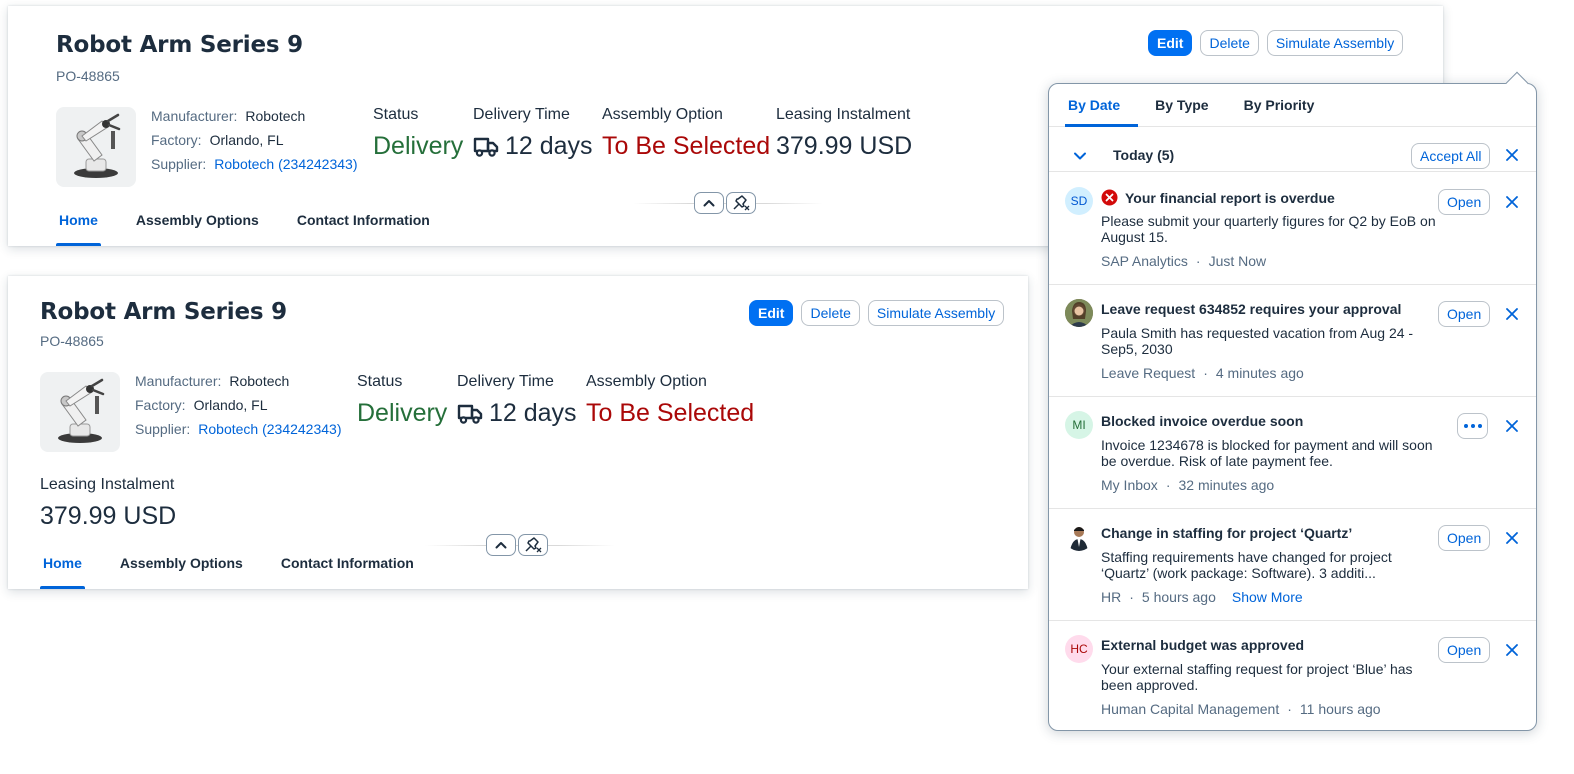  Describe the element at coordinates (1190, 709) in the screenshot. I see `notification-source: Human Capital Management` at that location.